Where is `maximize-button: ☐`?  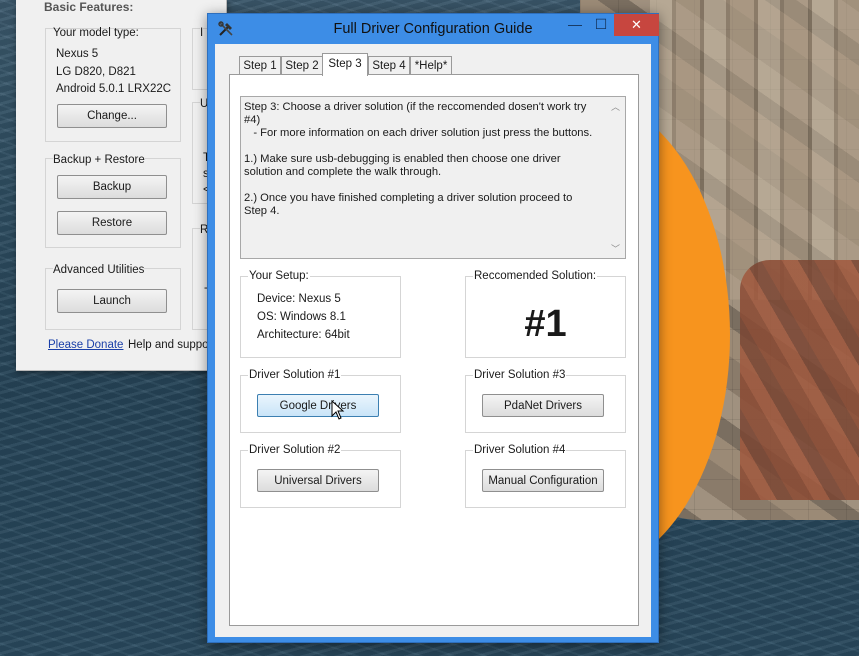 maximize-button: ☐ is located at coordinates (601, 25).